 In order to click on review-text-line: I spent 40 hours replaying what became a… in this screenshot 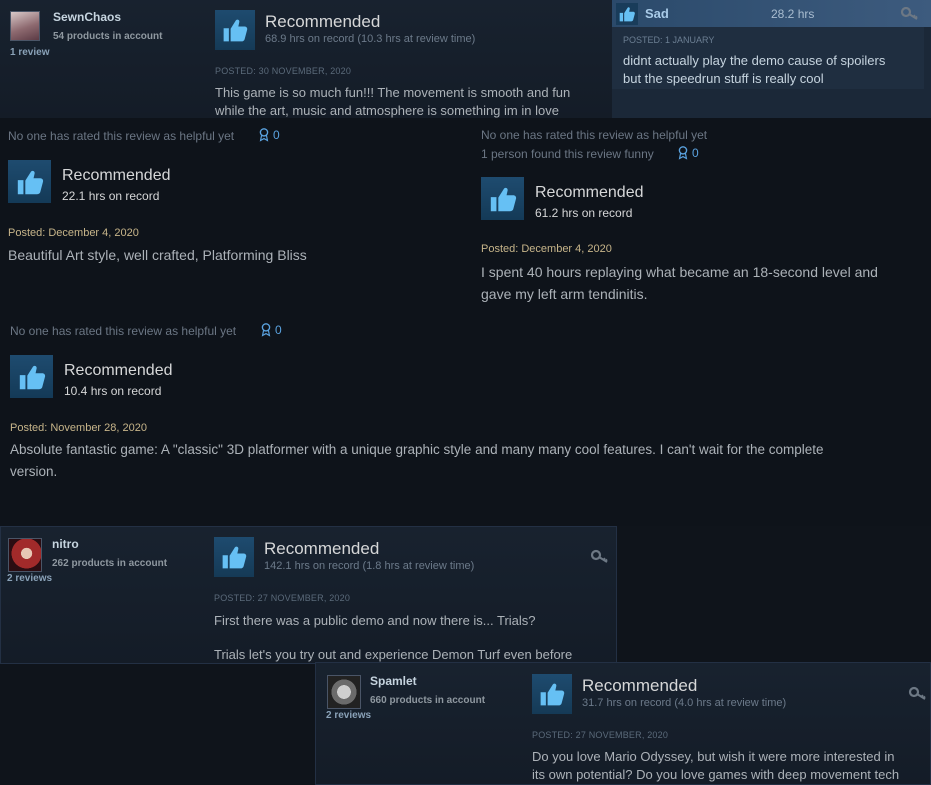, I will do `click(679, 272)`.